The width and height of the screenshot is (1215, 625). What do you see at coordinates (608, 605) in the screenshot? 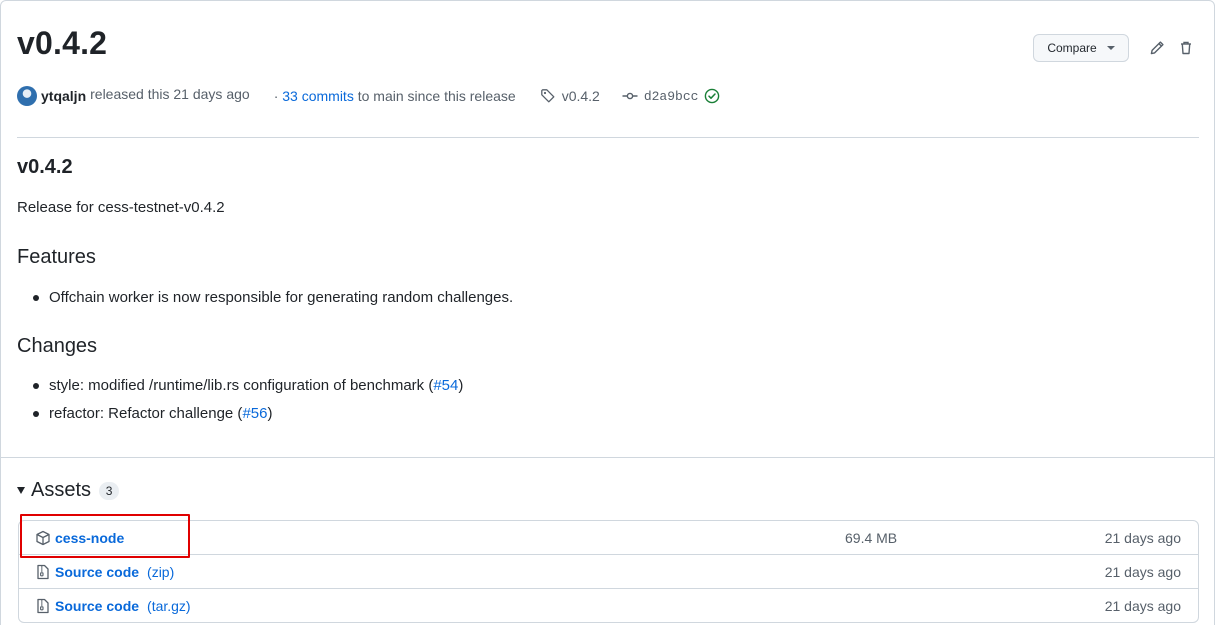
I see `asset-row: Source code (tar.gz) 21 days ago` at bounding box center [608, 605].